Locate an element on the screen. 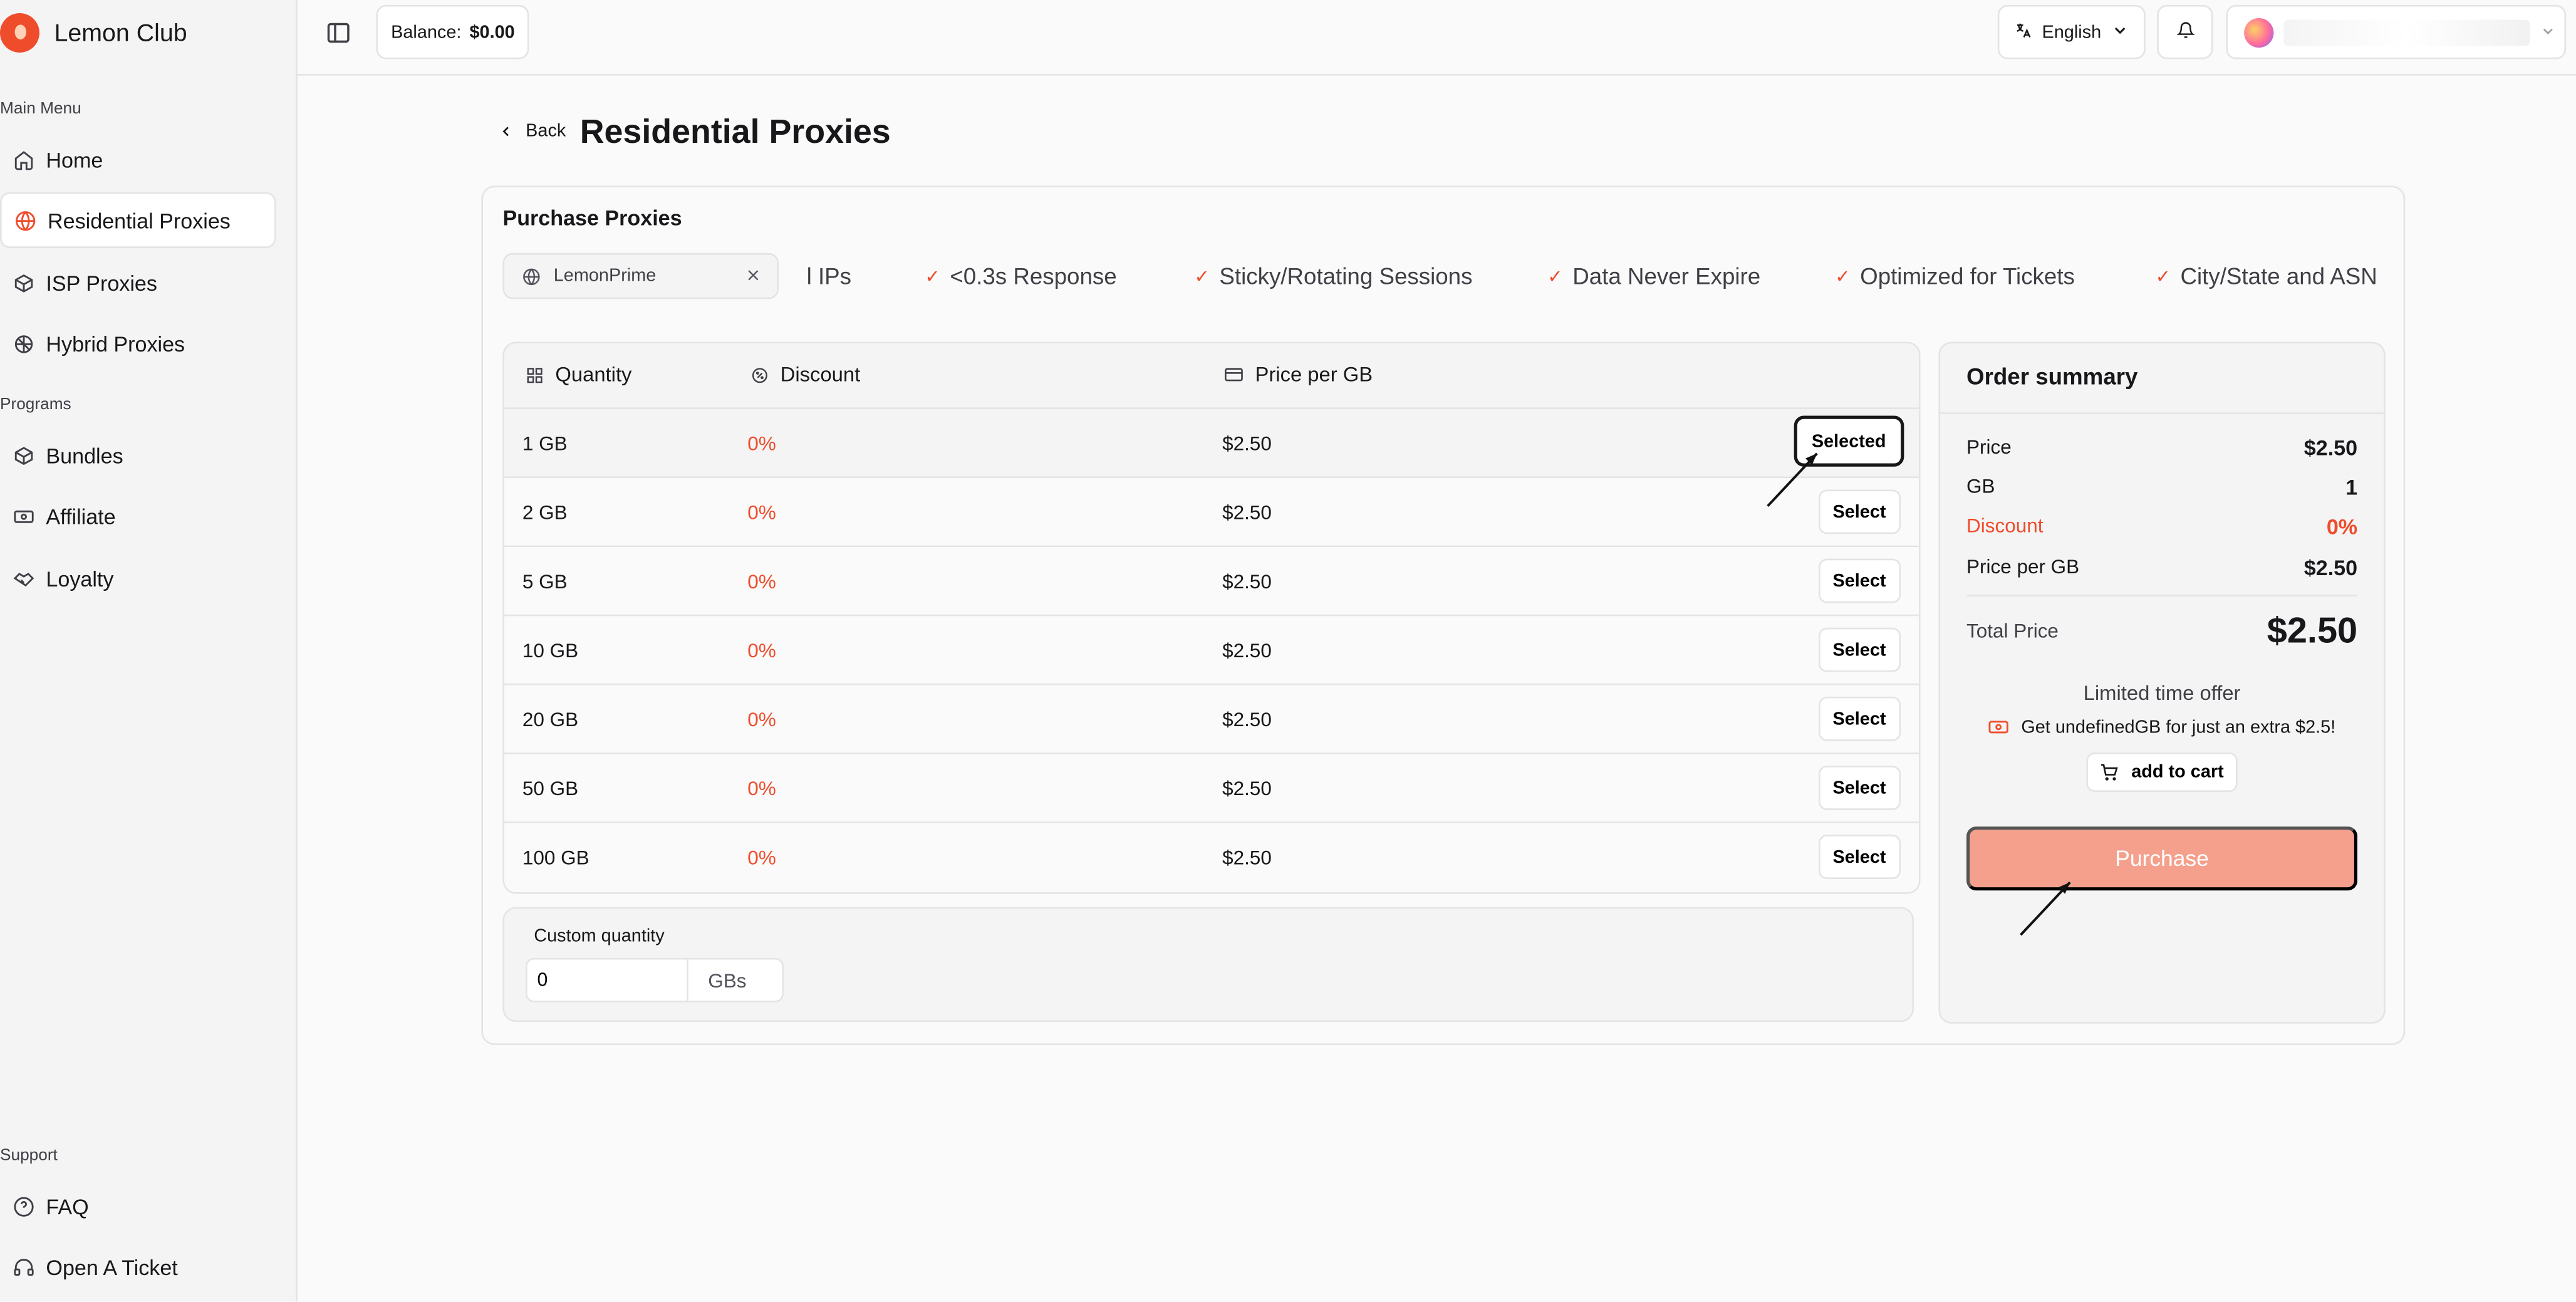 The image size is (2576, 1302). close-icon is located at coordinates (753, 275).